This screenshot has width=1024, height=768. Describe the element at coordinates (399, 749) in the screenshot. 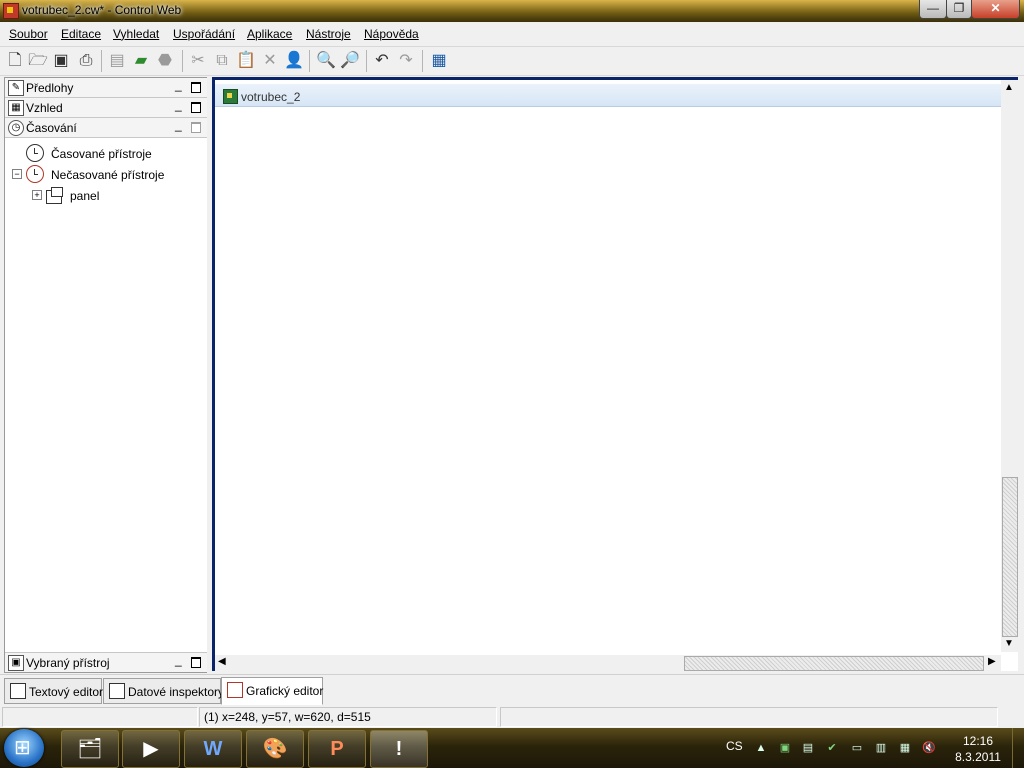

I see `control-web-icon: !` at that location.